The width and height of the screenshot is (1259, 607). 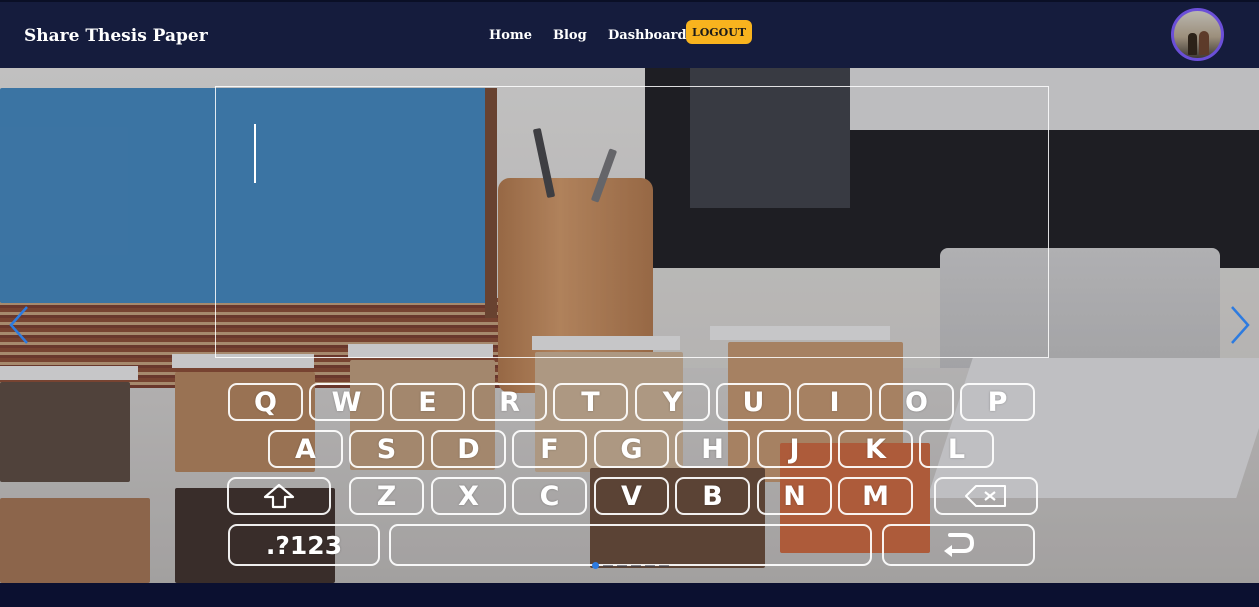 I want to click on chevron-right-icon, so click(x=1240, y=325).